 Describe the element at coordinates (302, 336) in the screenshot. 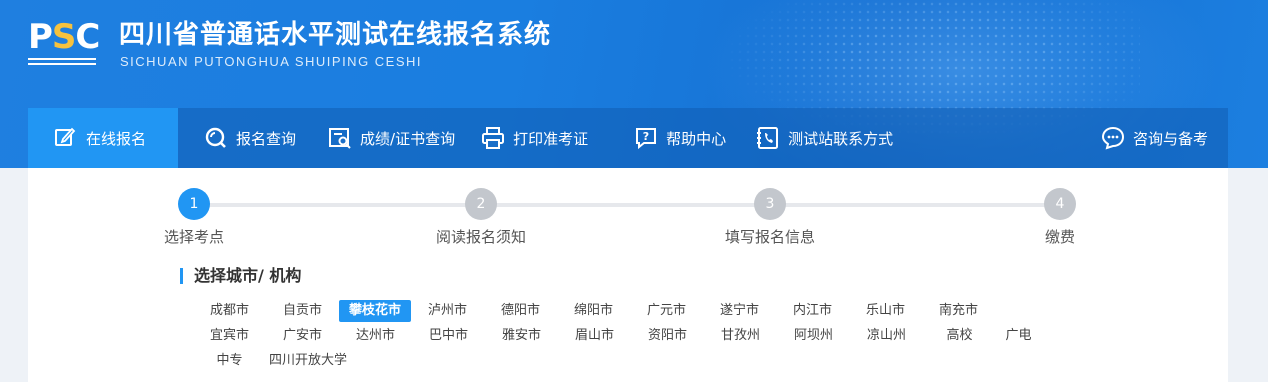

I see `city-option: 广安市` at that location.